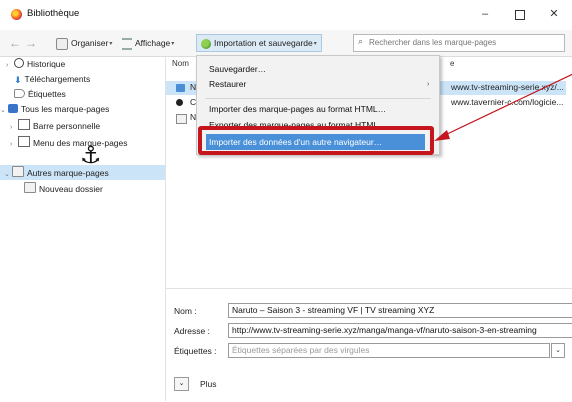  Describe the element at coordinates (57, 79) in the screenshot. I see `sidebar-item-label: Téléchargements` at that location.